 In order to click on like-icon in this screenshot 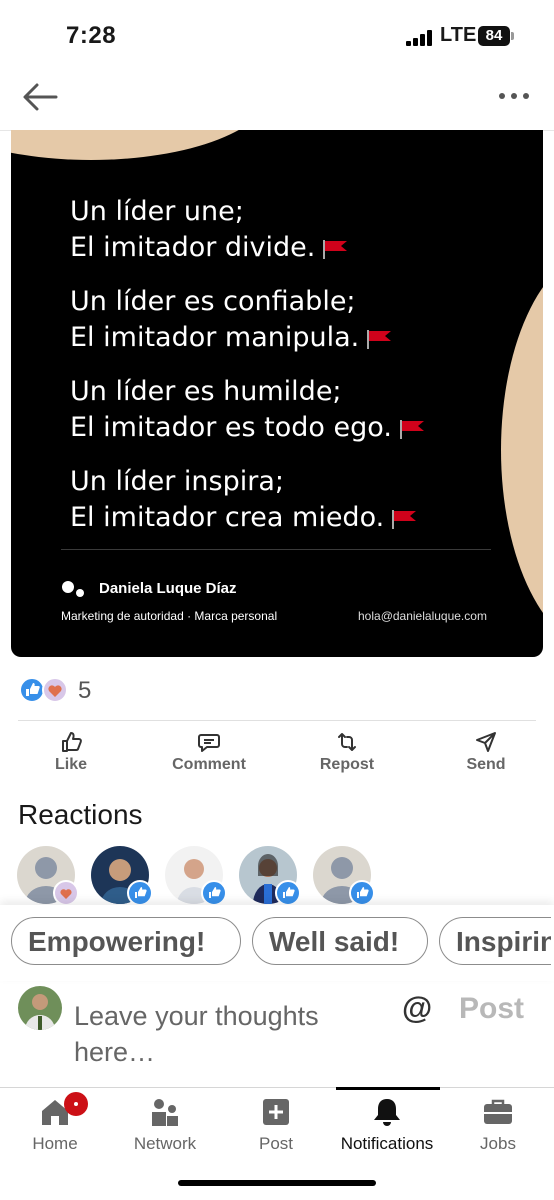, I will do `click(72, 742)`.